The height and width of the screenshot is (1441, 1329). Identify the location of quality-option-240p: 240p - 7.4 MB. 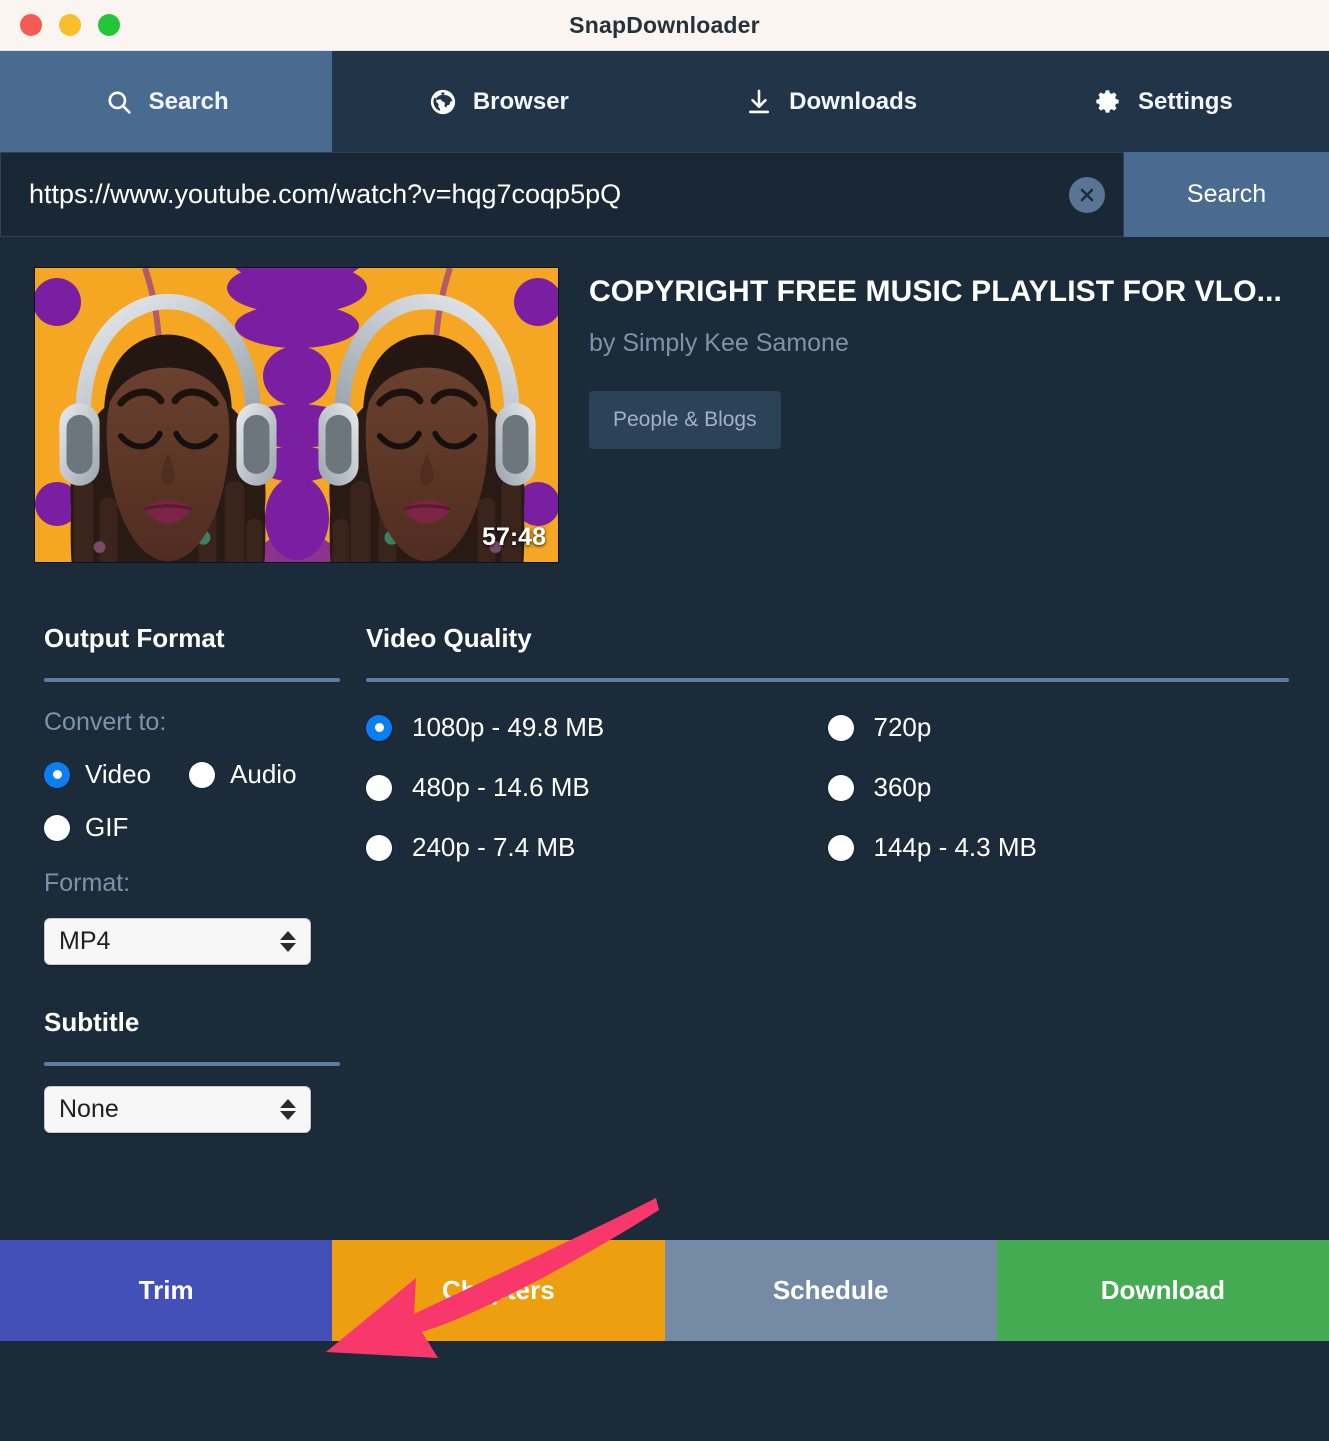
(597, 847).